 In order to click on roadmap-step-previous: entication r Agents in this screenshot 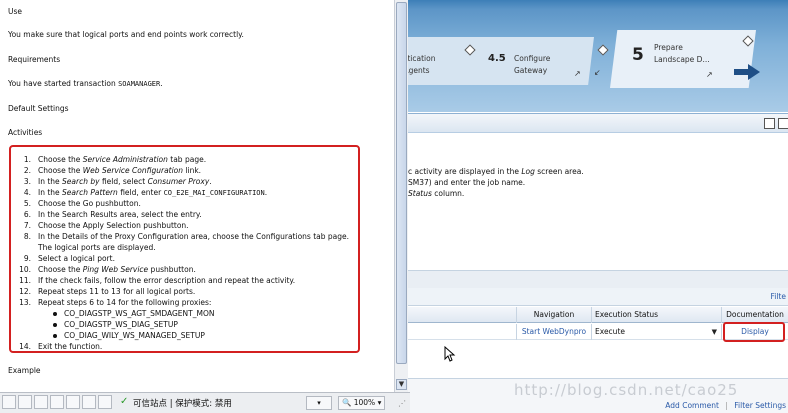, I will do `click(442, 61)`.